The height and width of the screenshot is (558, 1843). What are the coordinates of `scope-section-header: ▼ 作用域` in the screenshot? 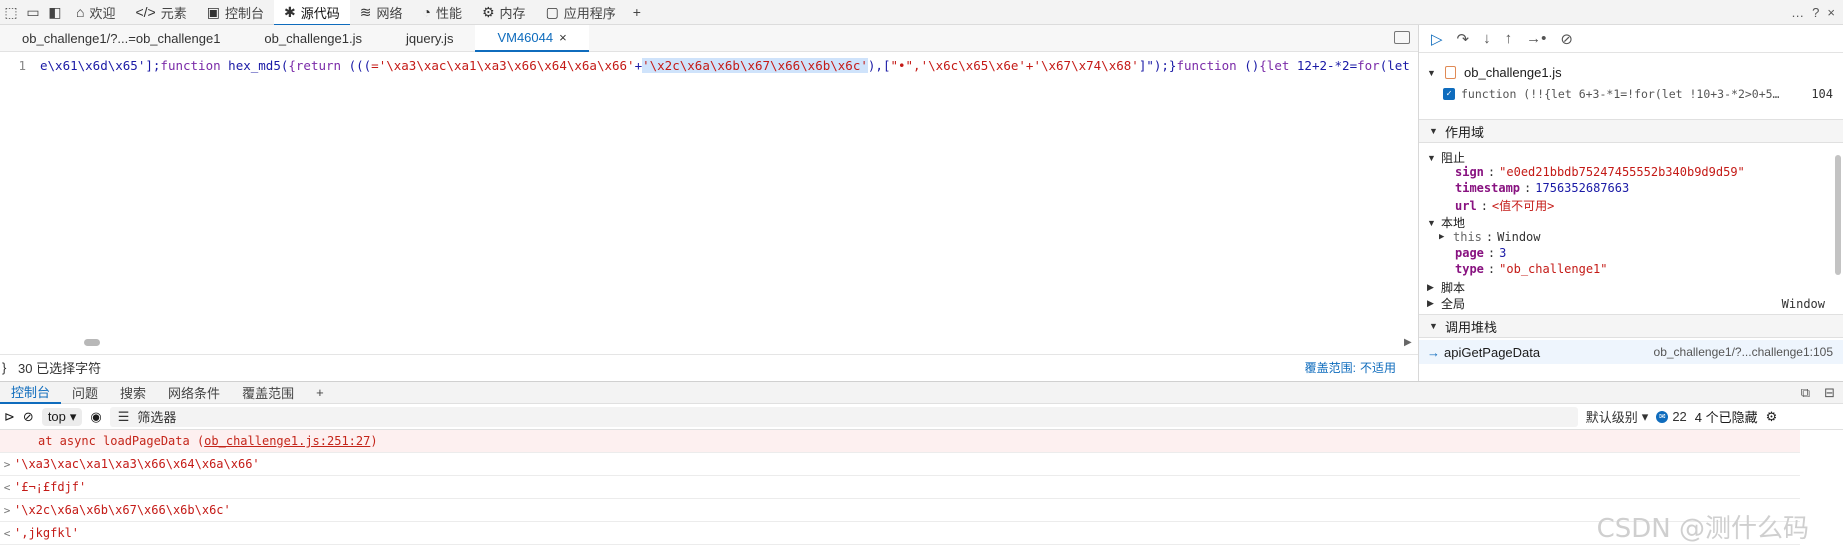 It's located at (1631, 131).